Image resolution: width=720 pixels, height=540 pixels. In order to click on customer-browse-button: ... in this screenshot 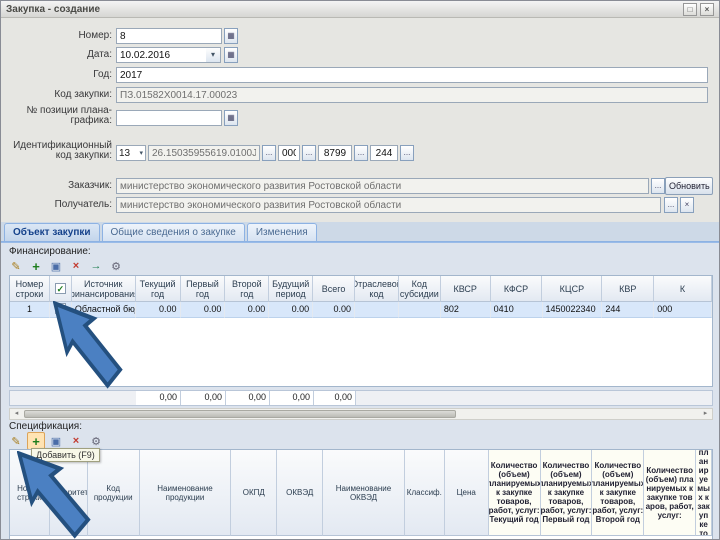, I will do `click(658, 186)`.